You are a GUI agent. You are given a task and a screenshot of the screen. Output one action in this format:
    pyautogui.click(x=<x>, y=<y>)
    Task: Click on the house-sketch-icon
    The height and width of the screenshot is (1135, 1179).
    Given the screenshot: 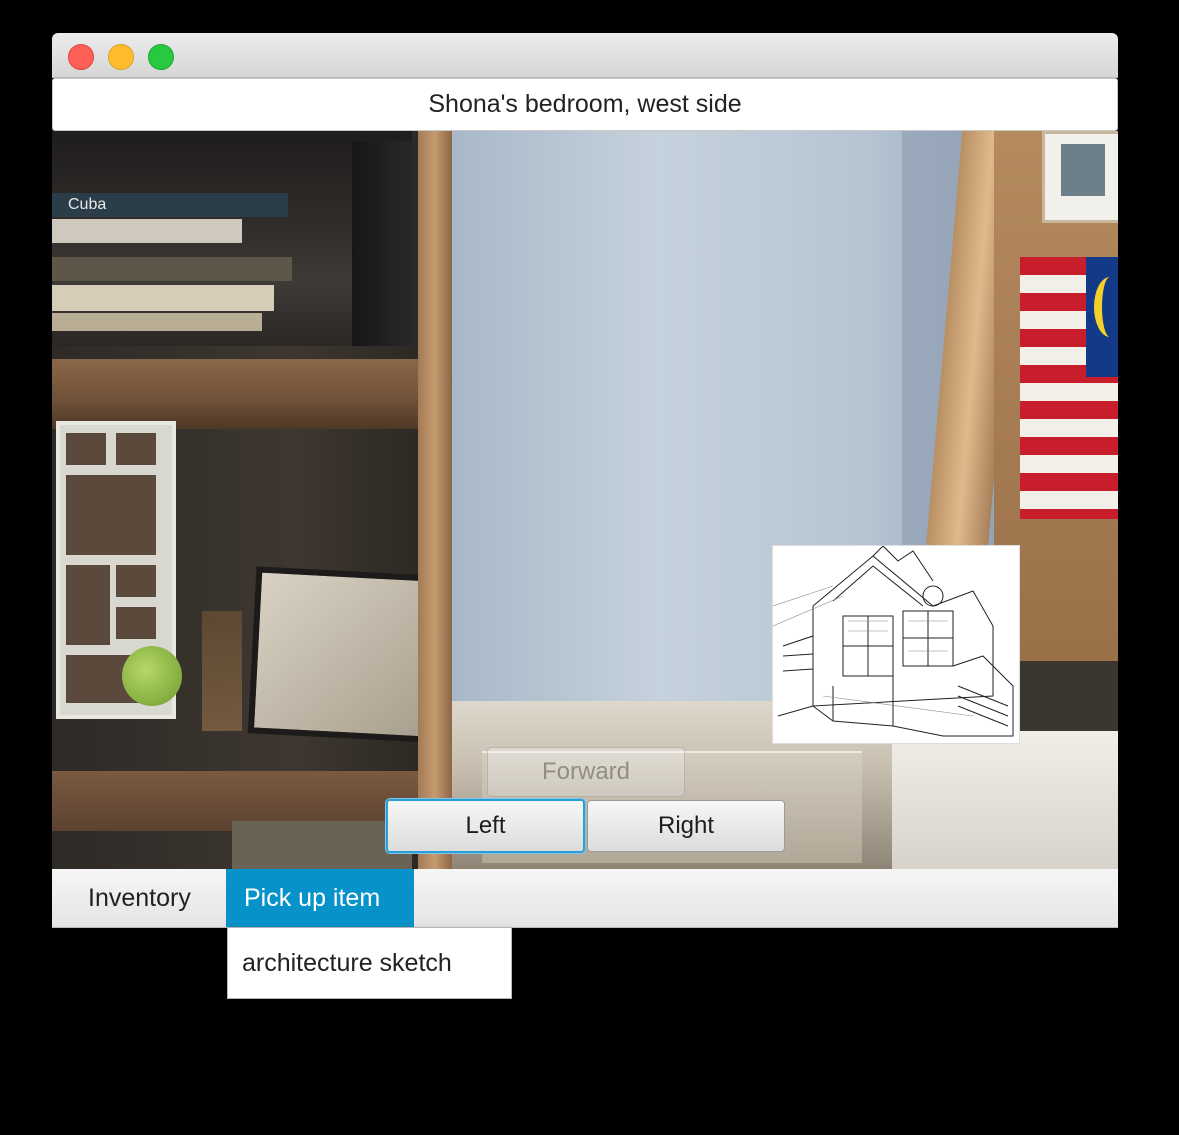 What is the action you would take?
    pyautogui.click(x=893, y=641)
    